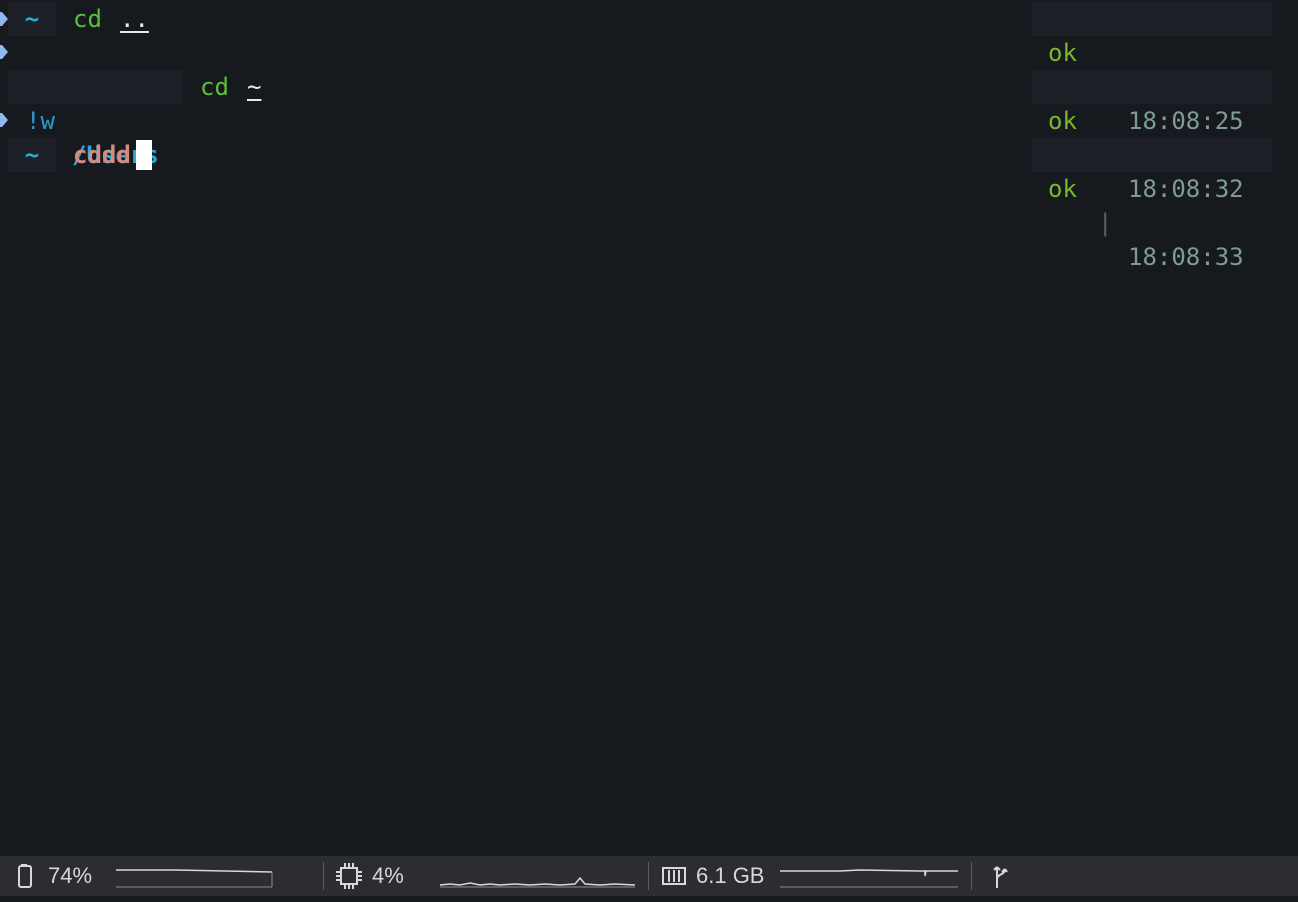 Image resolution: width=1298 pixels, height=902 pixels. I want to click on right-status: ok | 18:08:25, so click(1152, 68).